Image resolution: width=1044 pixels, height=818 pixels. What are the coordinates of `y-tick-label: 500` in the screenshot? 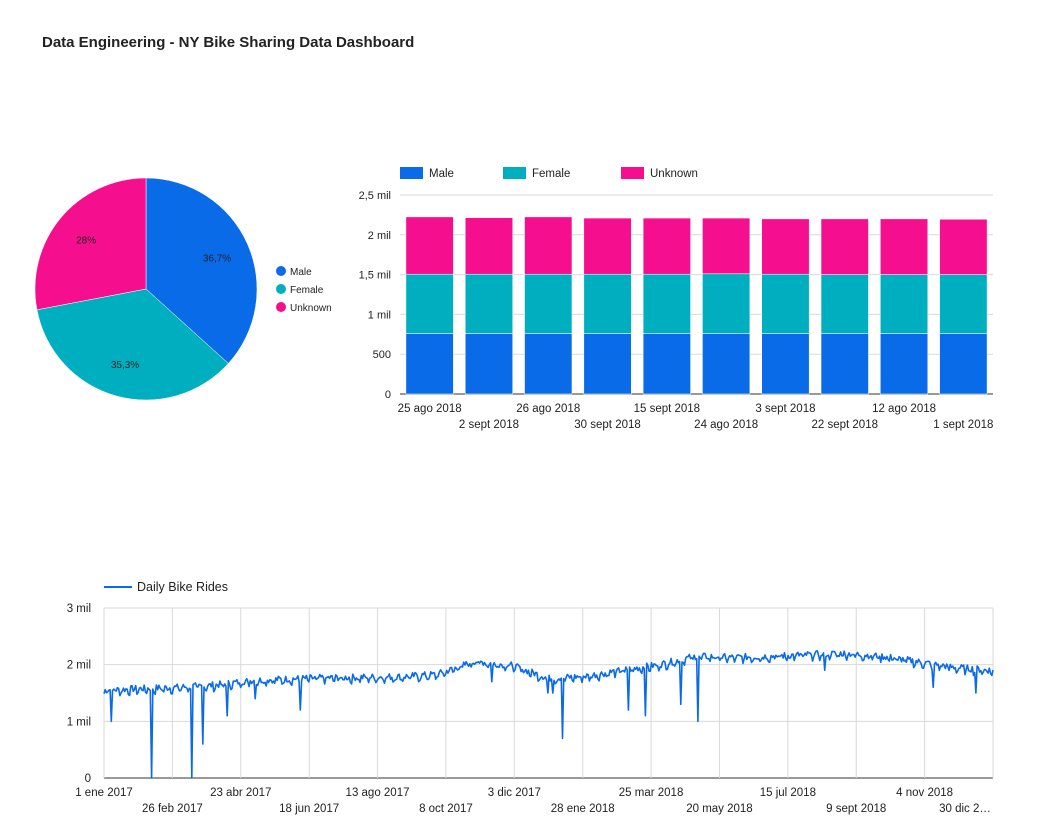 It's located at (382, 355).